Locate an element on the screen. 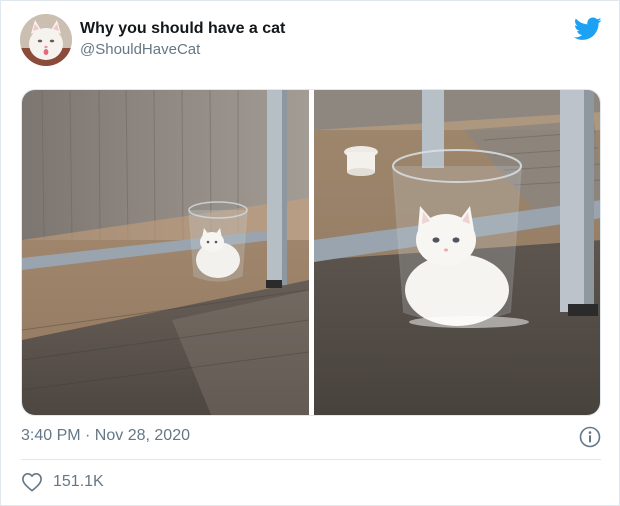  avatar is located at coordinates (46, 40).